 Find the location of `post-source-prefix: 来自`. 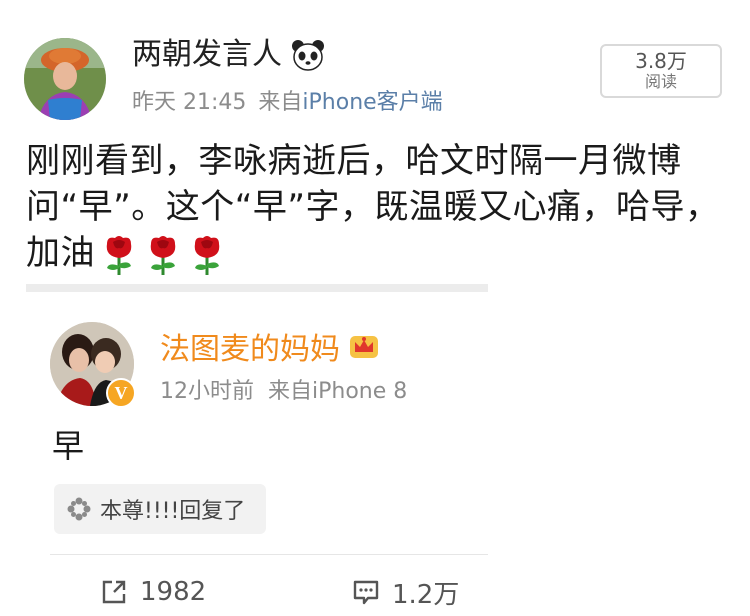

post-source-prefix: 来自 is located at coordinates (280, 102).